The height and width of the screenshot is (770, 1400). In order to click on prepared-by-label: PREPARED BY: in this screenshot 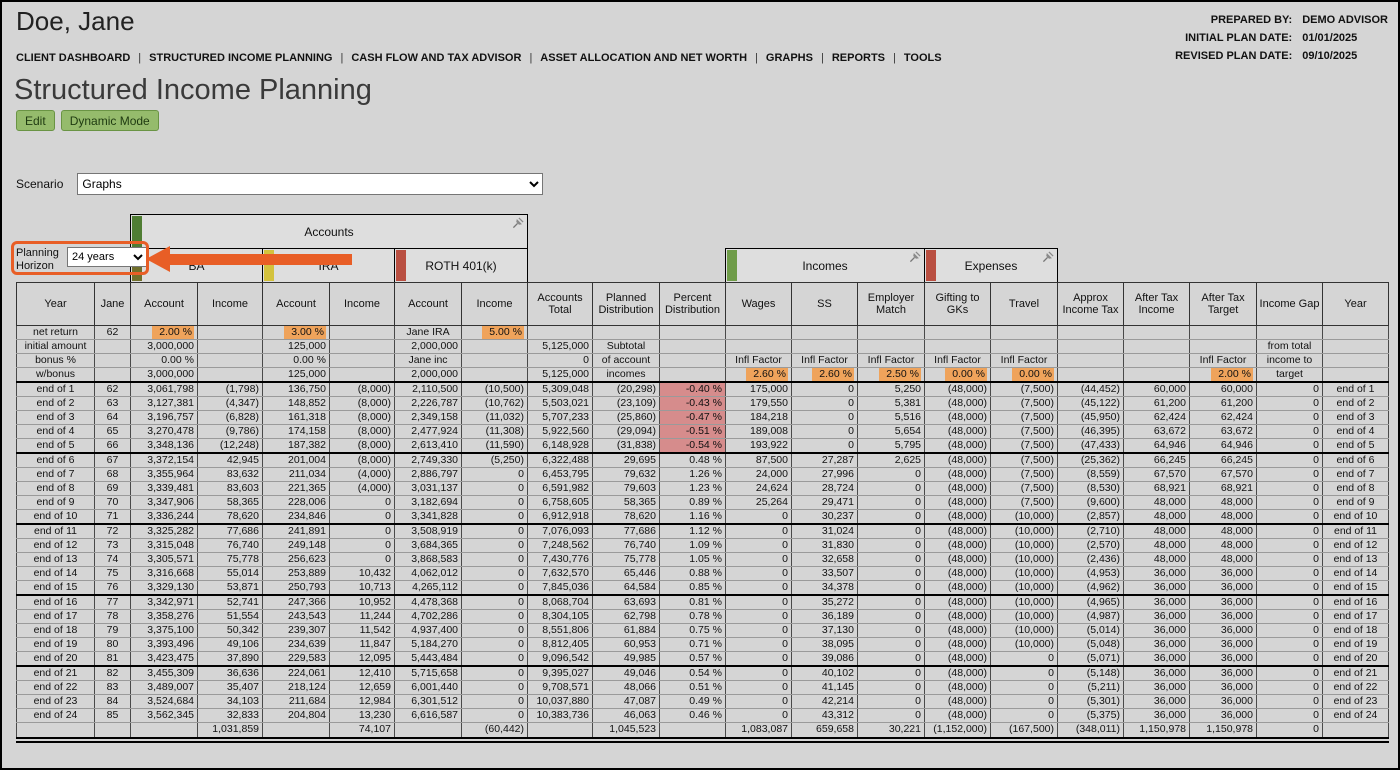, I will do `click(1251, 20)`.